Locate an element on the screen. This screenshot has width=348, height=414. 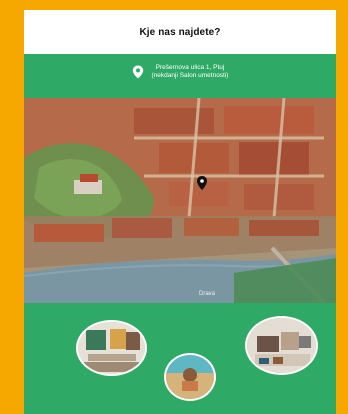
card-header: Kje nas najdete? is located at coordinates (180, 32).